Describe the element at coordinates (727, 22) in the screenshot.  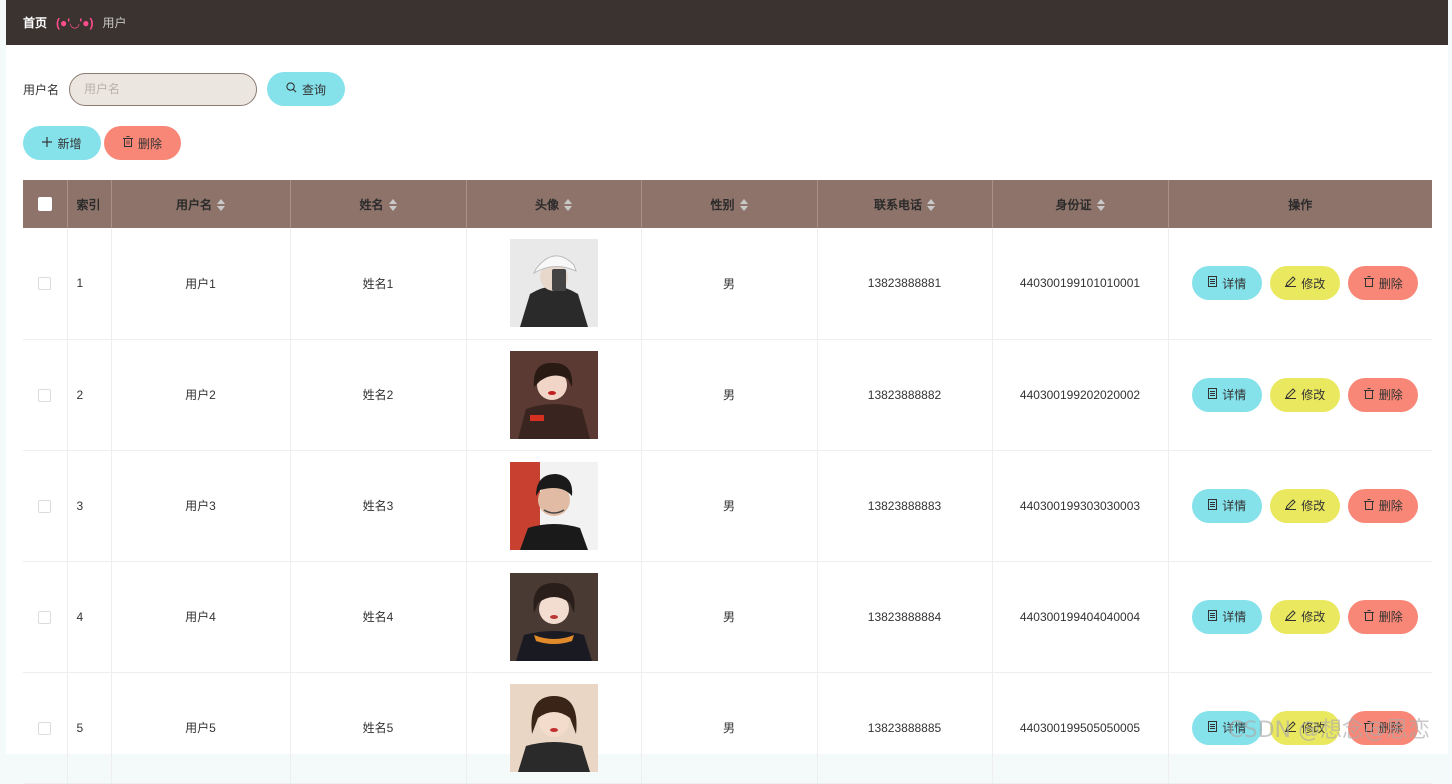
I see `breadcrumb: 首页 (●'◡'●) 用户` at that location.